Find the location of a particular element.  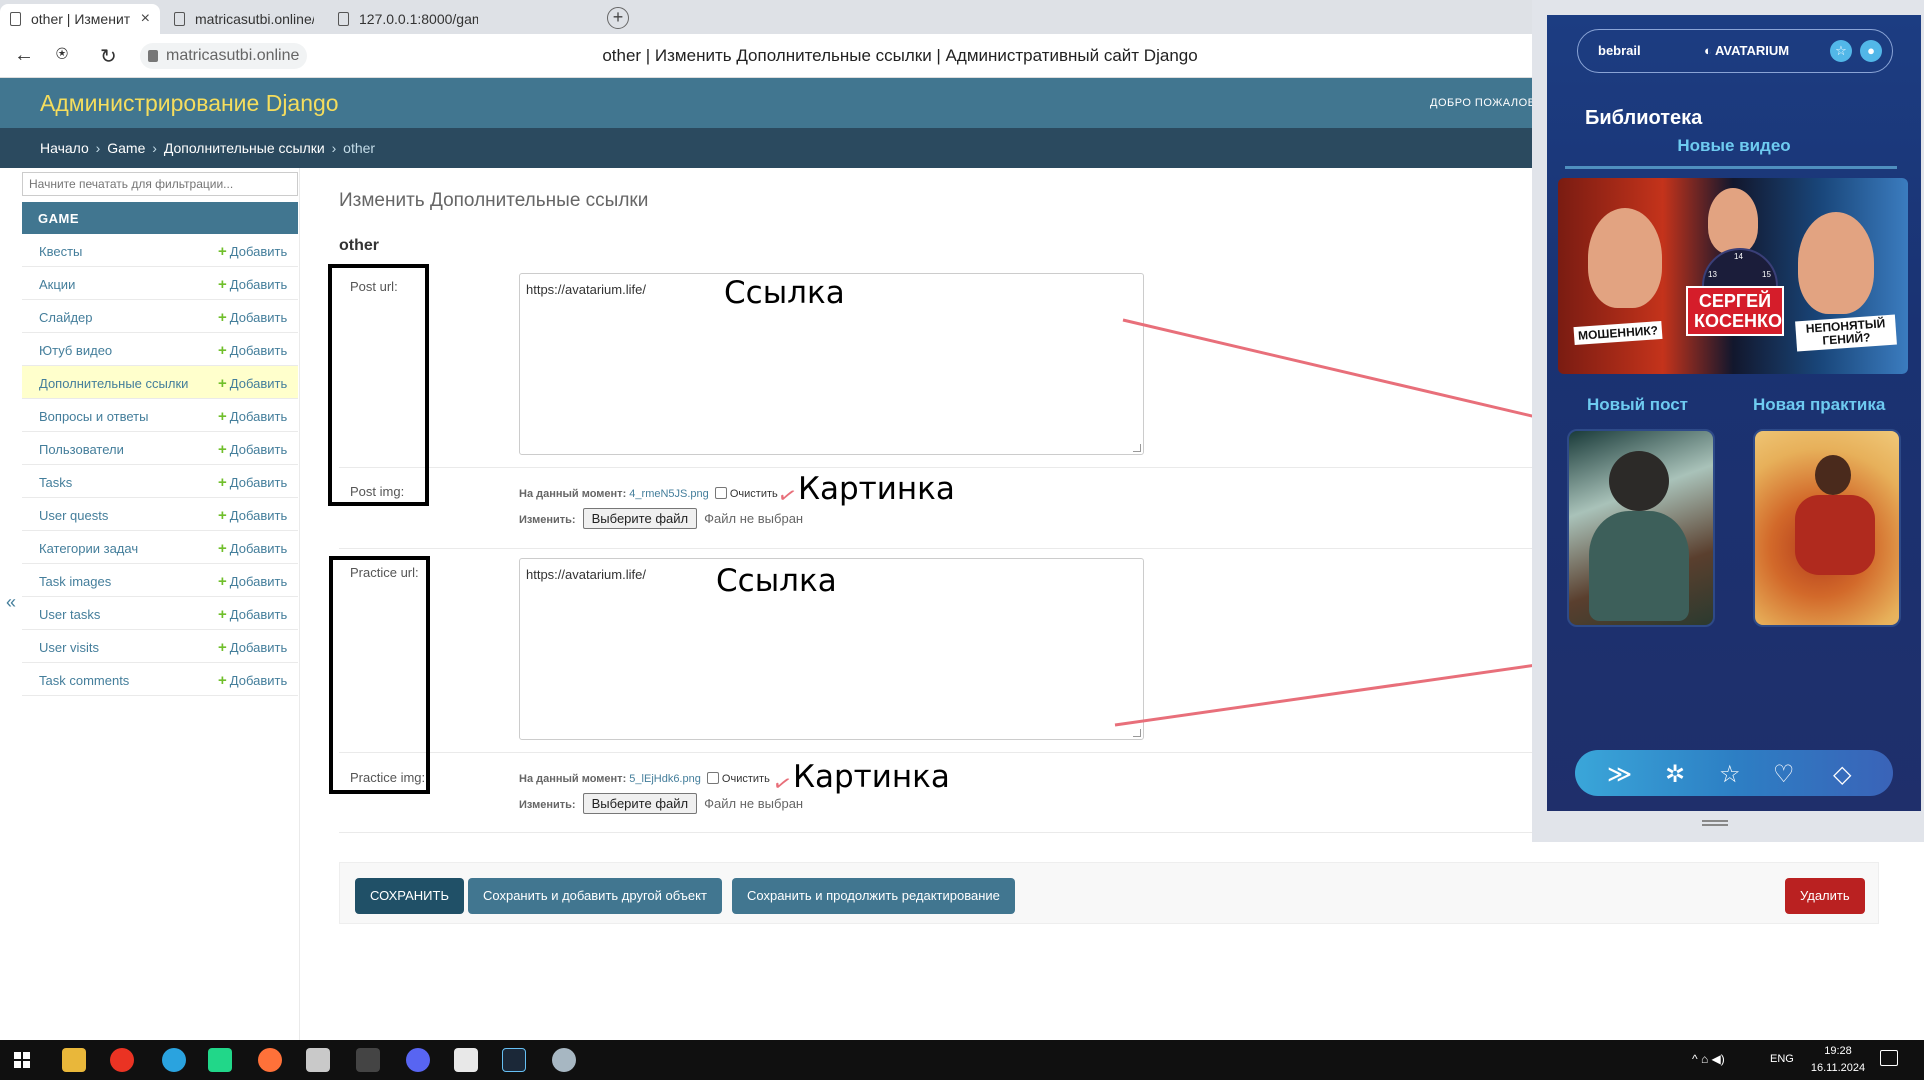

nav-heart-icon: ♡ is located at coordinates (1784, 774).